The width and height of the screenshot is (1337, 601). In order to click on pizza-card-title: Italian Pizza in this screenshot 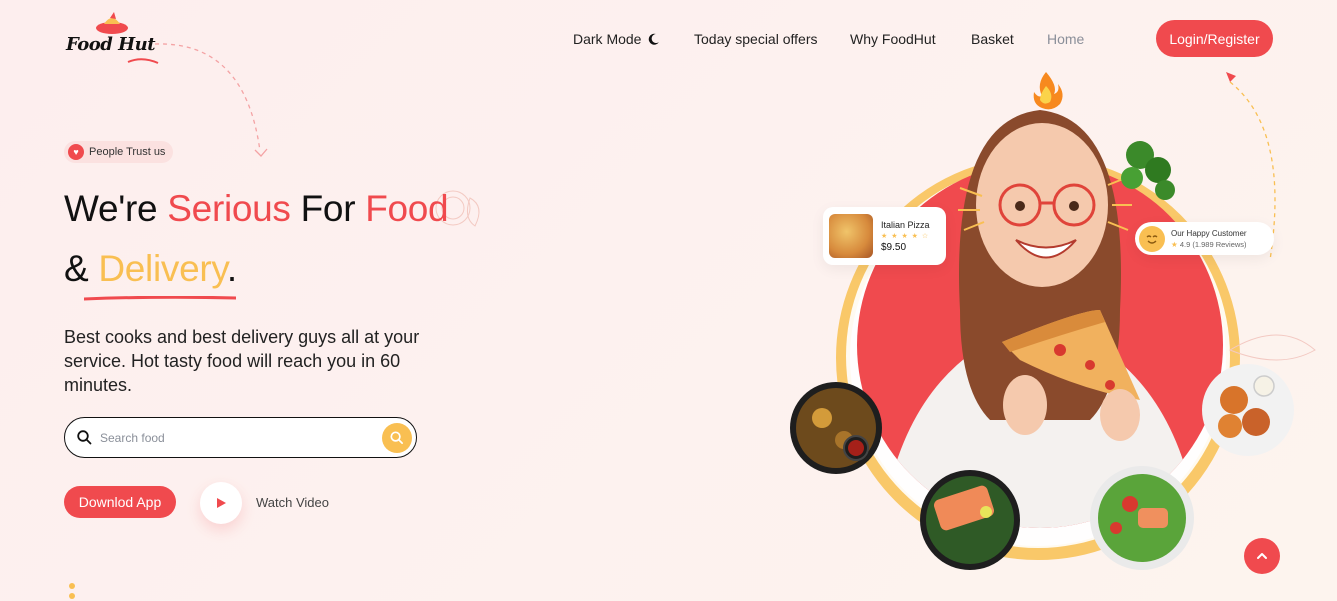, I will do `click(905, 224)`.